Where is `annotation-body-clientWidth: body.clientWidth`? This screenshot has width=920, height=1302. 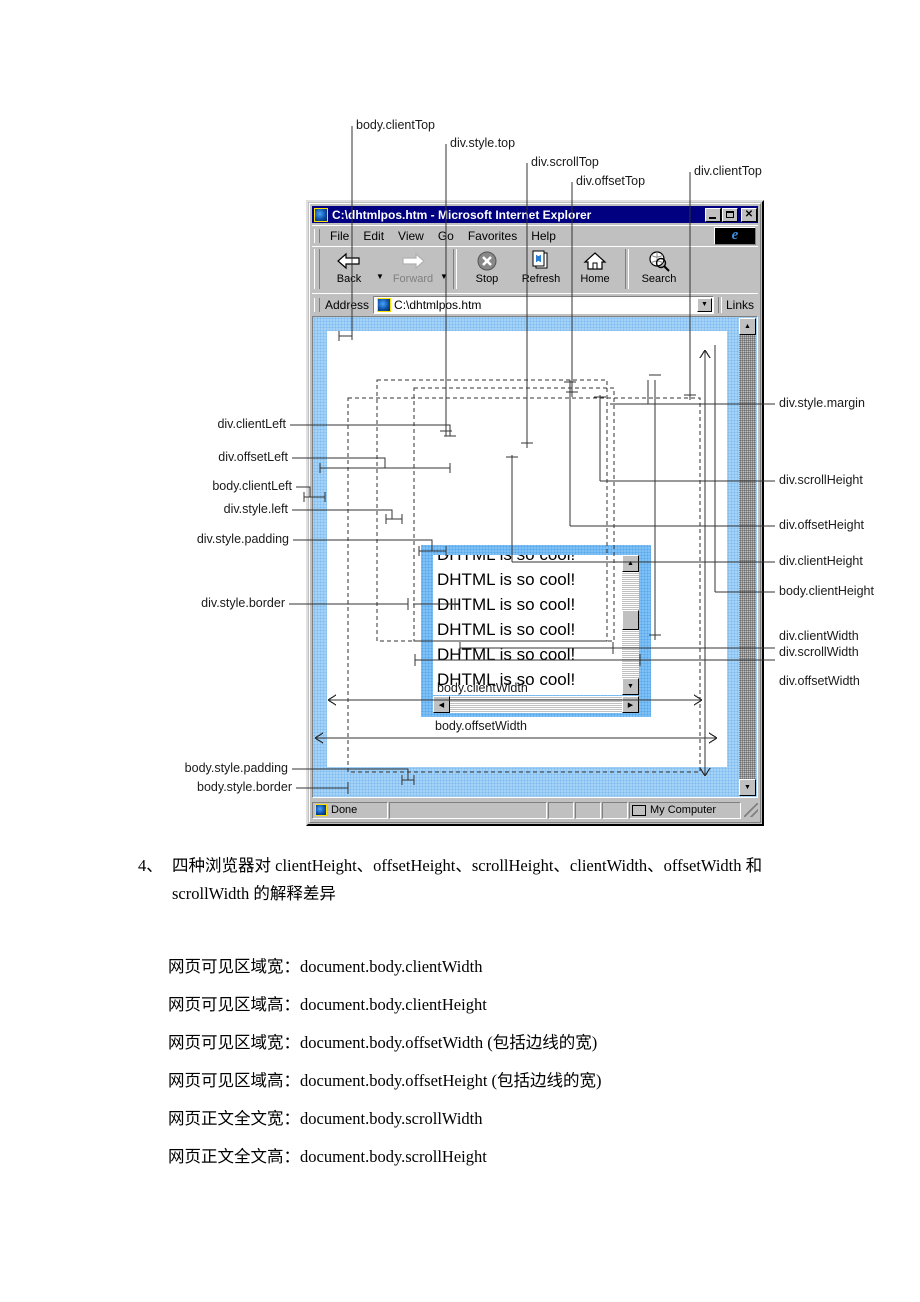 annotation-body-clientWidth: body.clientWidth is located at coordinates (482, 688).